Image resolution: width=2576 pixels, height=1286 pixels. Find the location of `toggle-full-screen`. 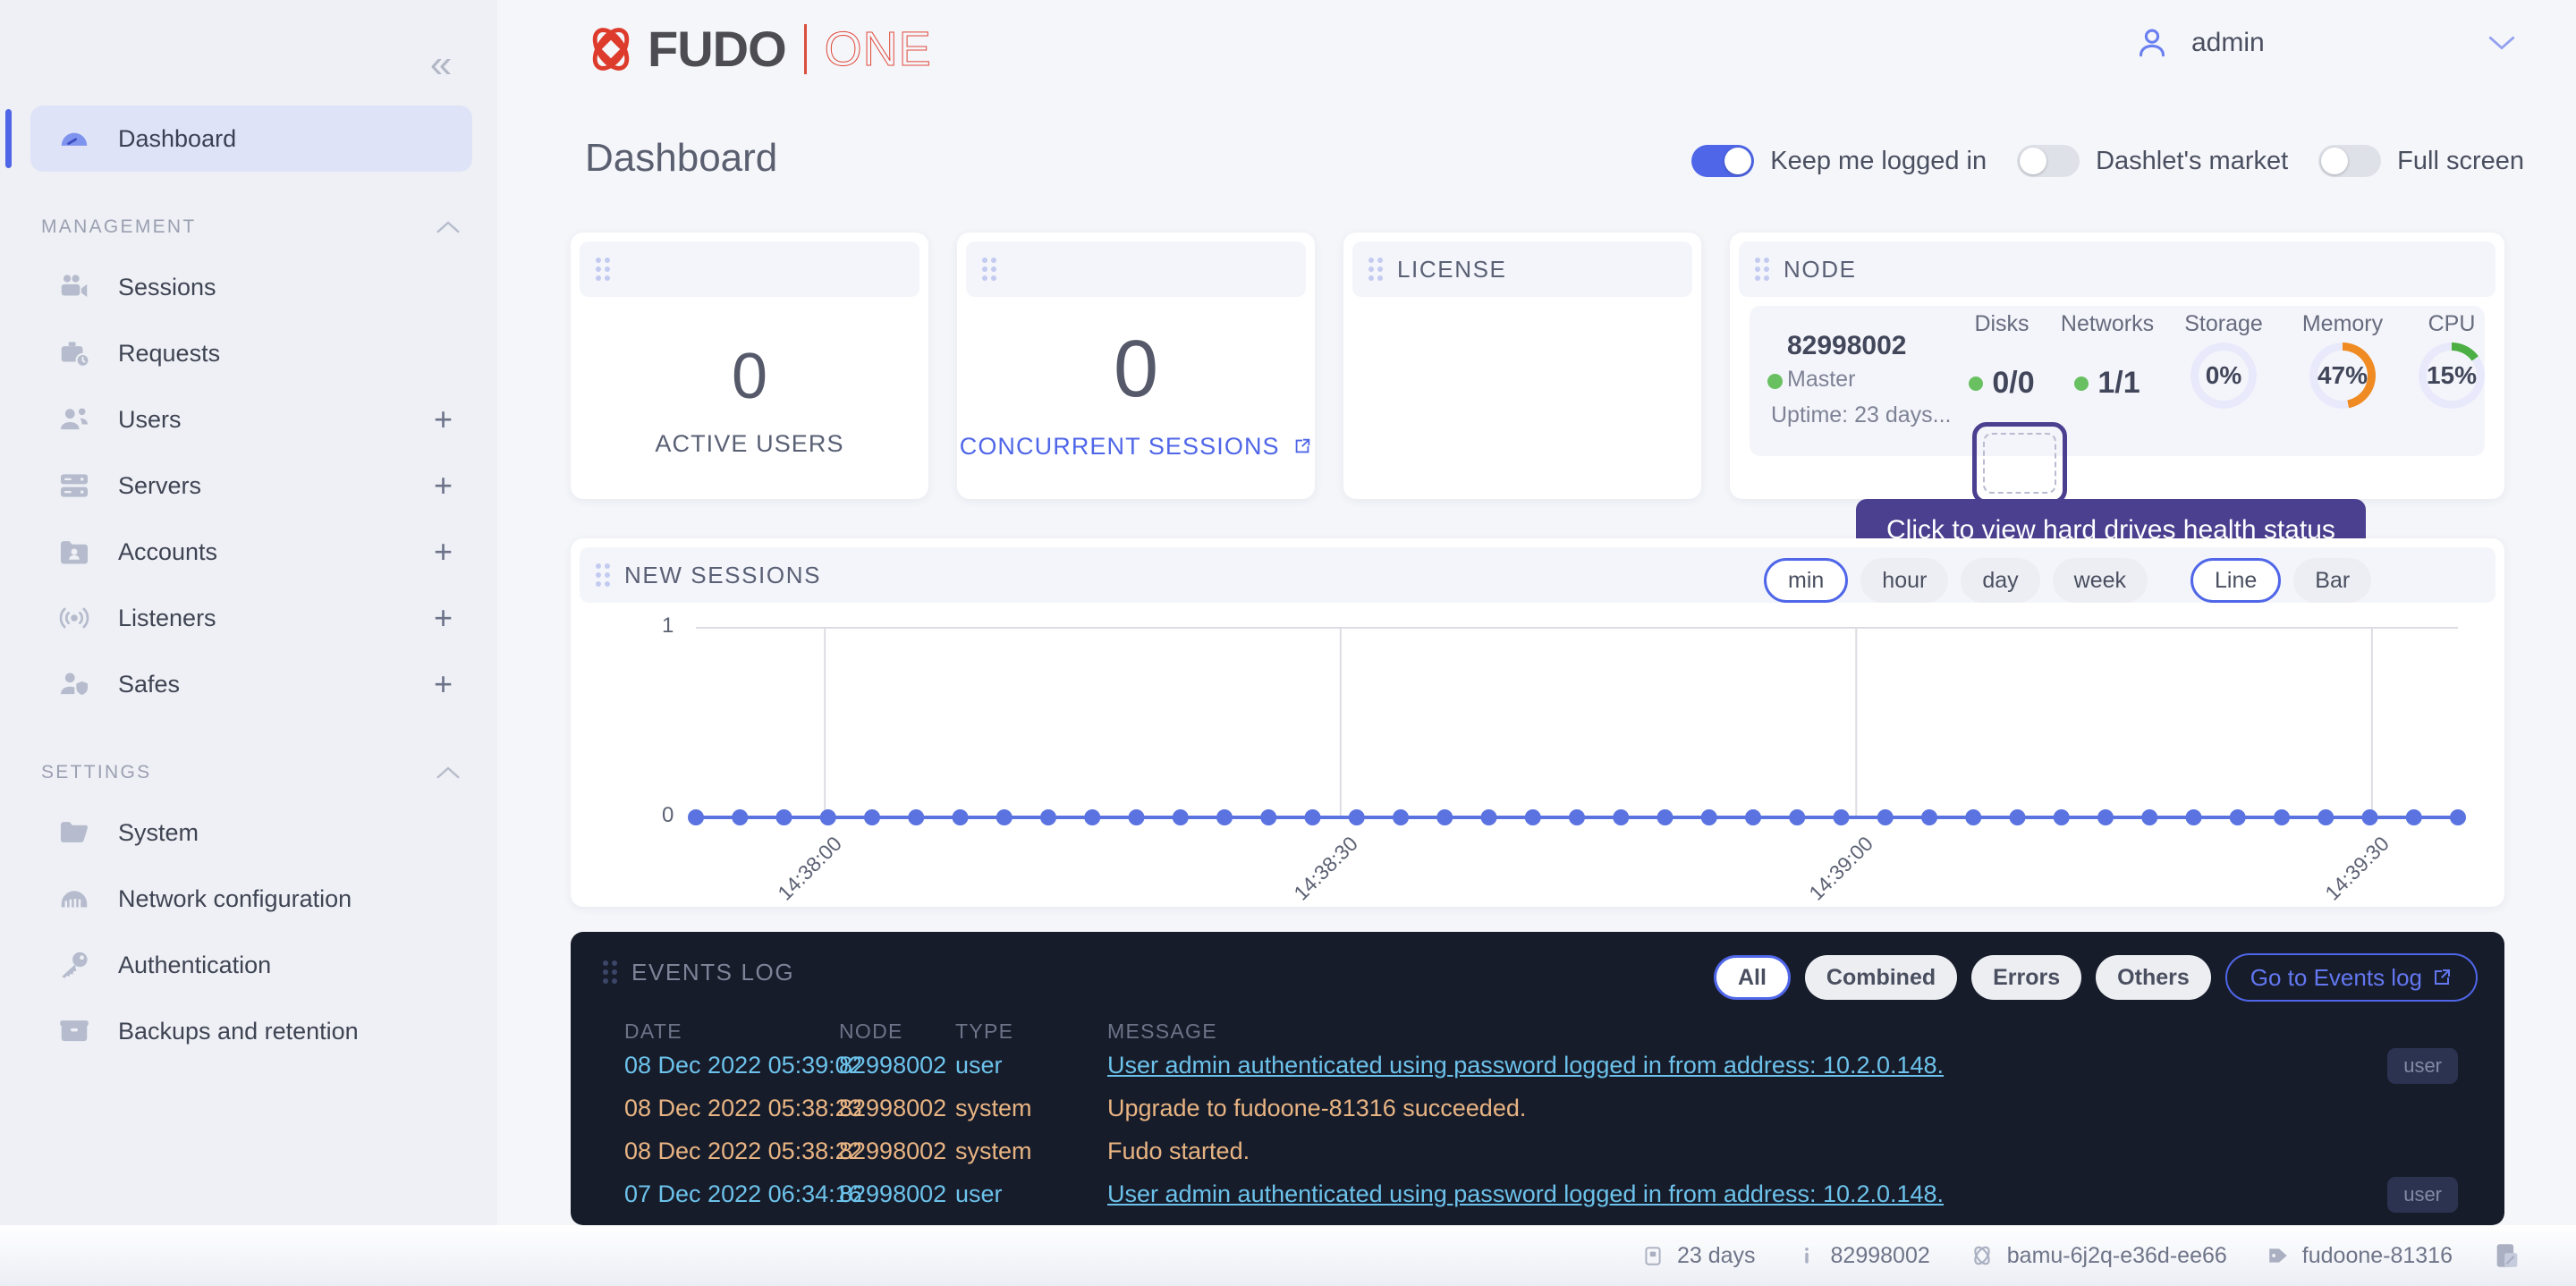

toggle-full-screen is located at coordinates (2350, 161).